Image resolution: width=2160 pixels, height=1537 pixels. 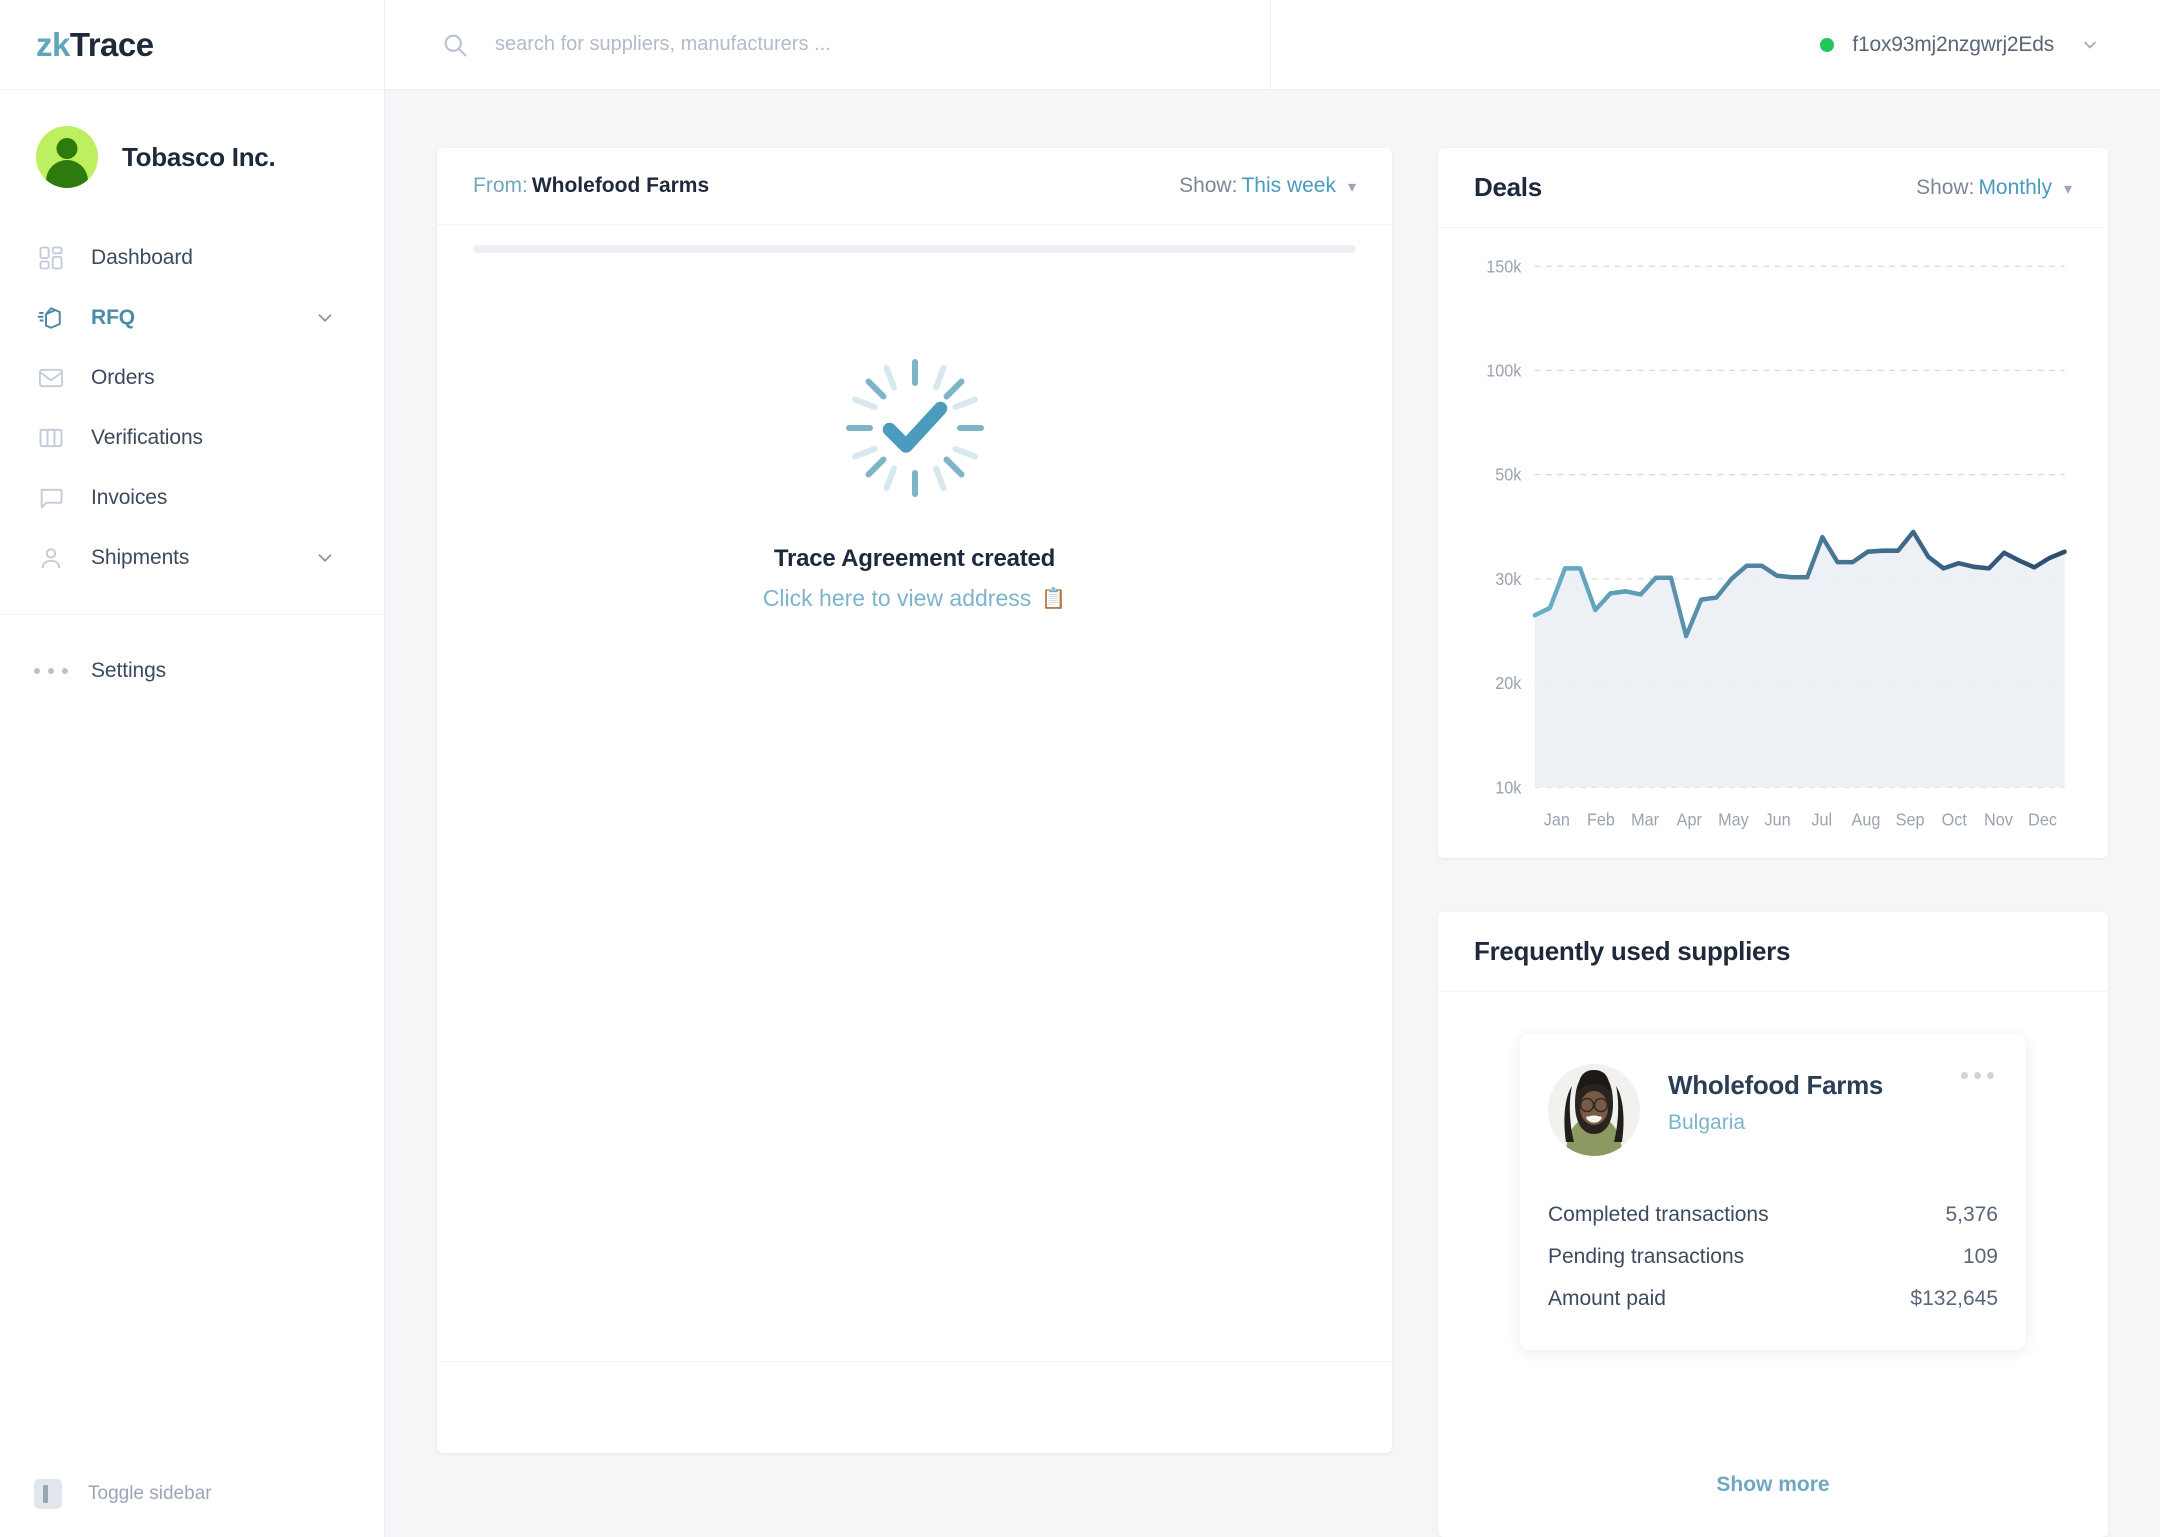 What do you see at coordinates (1508, 788) in the screenshot?
I see `svg-text: 10k` at bounding box center [1508, 788].